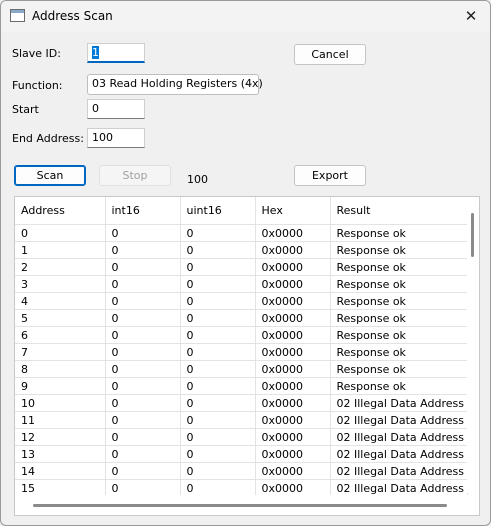 The width and height of the screenshot is (491, 526). I want to click on cell-address: 2, so click(60, 267).